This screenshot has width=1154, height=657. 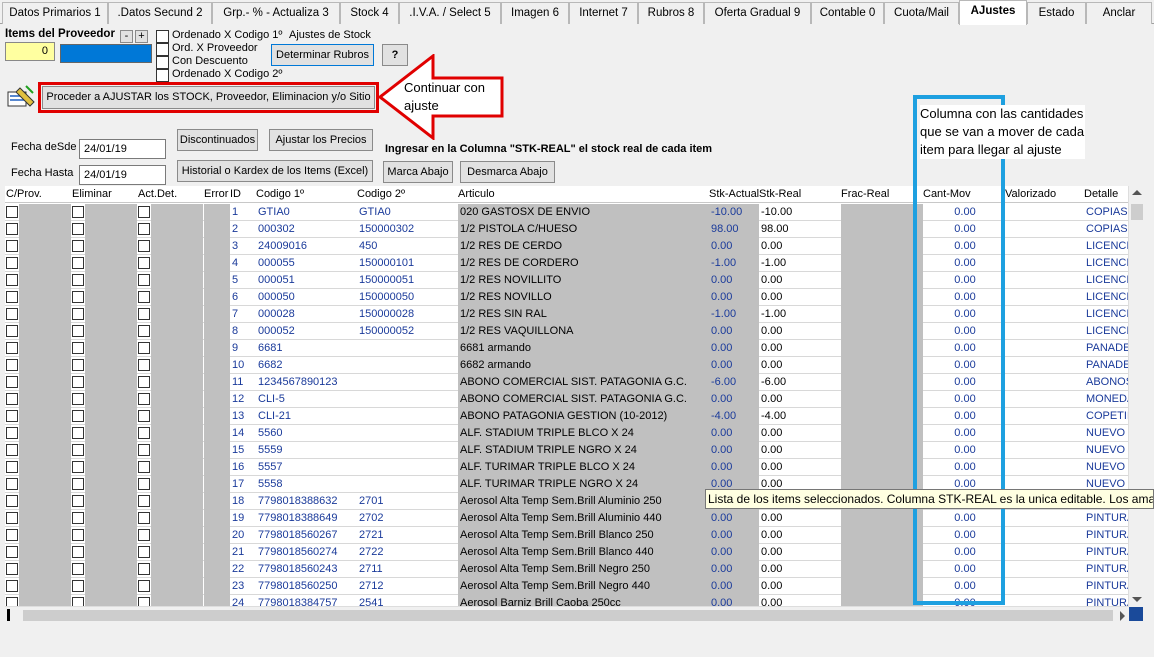 I want to click on tab-stock: Stock 4, so click(x=369, y=13).